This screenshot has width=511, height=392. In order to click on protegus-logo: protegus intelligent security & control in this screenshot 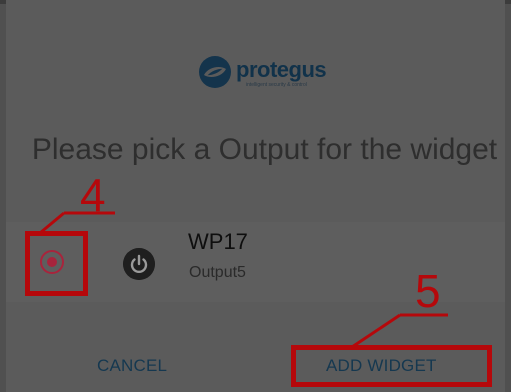, I will do `click(268, 73)`.